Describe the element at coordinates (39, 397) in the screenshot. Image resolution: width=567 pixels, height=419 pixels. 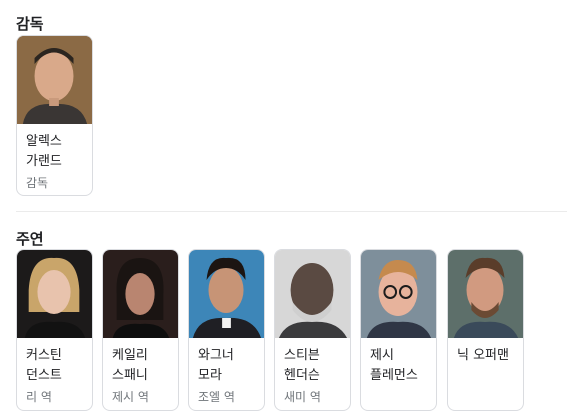
I see `cast-role: 리 역` at that location.